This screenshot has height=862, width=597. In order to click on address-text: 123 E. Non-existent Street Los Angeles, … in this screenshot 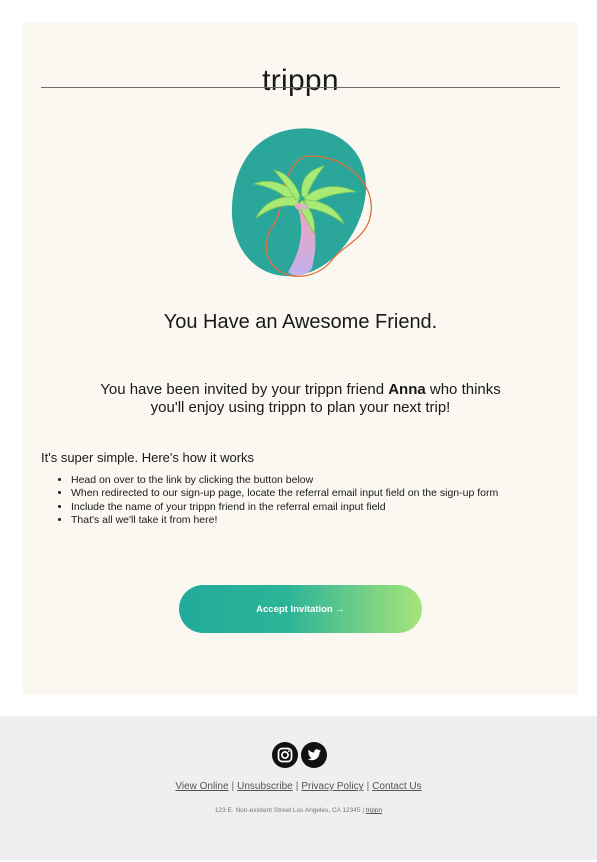, I will do `click(287, 810)`.